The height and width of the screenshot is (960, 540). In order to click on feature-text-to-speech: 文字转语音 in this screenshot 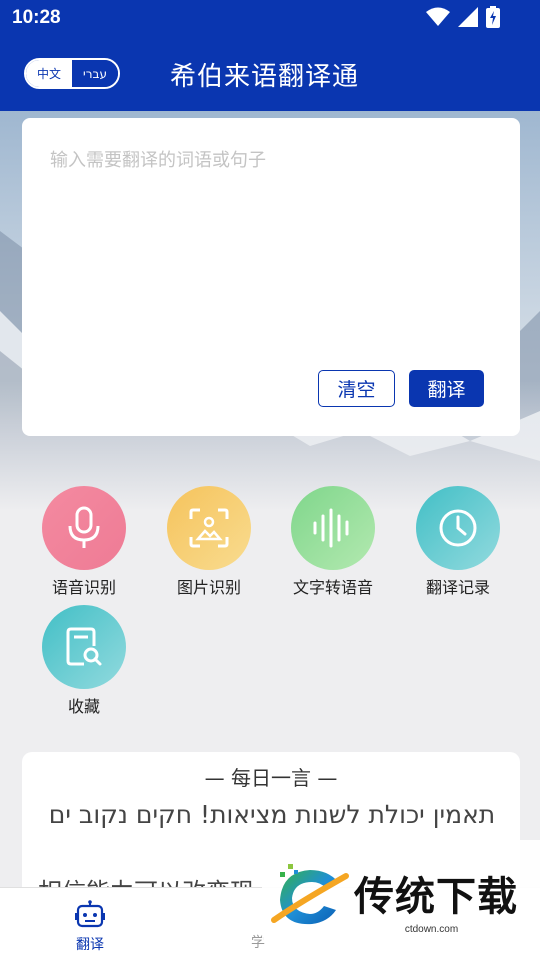, I will do `click(333, 542)`.